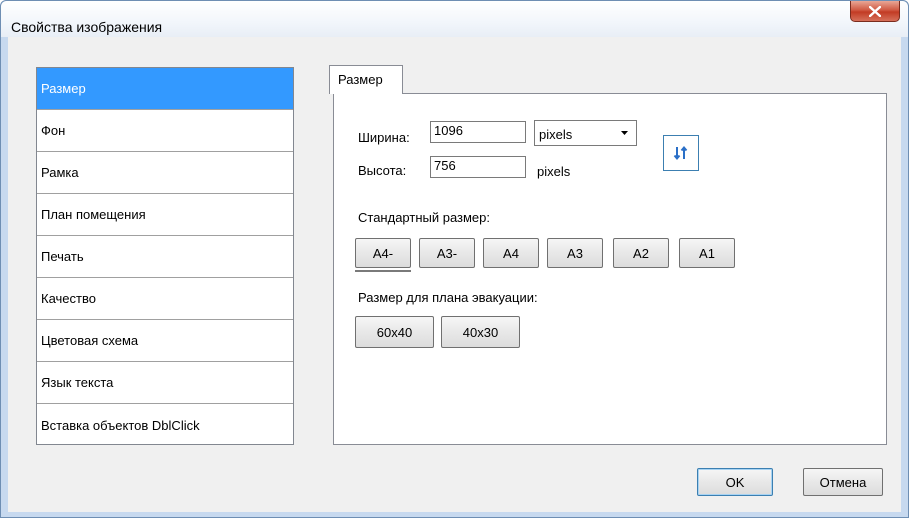 The width and height of the screenshot is (909, 518). I want to click on tab-size: Размер, so click(366, 79).